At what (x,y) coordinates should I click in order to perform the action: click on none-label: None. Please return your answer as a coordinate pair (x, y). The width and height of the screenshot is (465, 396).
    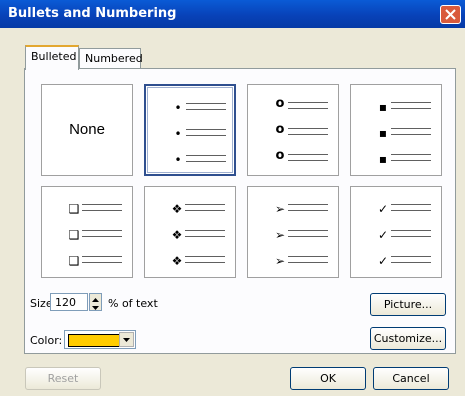
    Looking at the image, I should click on (87, 129).